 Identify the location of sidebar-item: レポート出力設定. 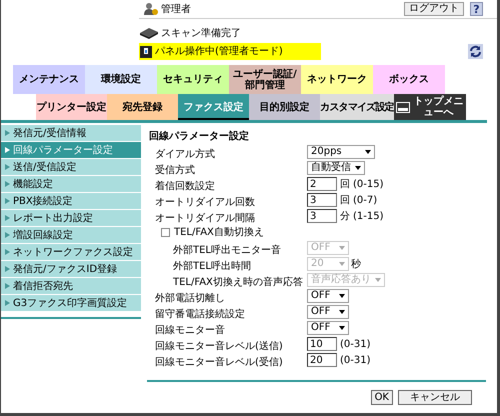
(71, 218).